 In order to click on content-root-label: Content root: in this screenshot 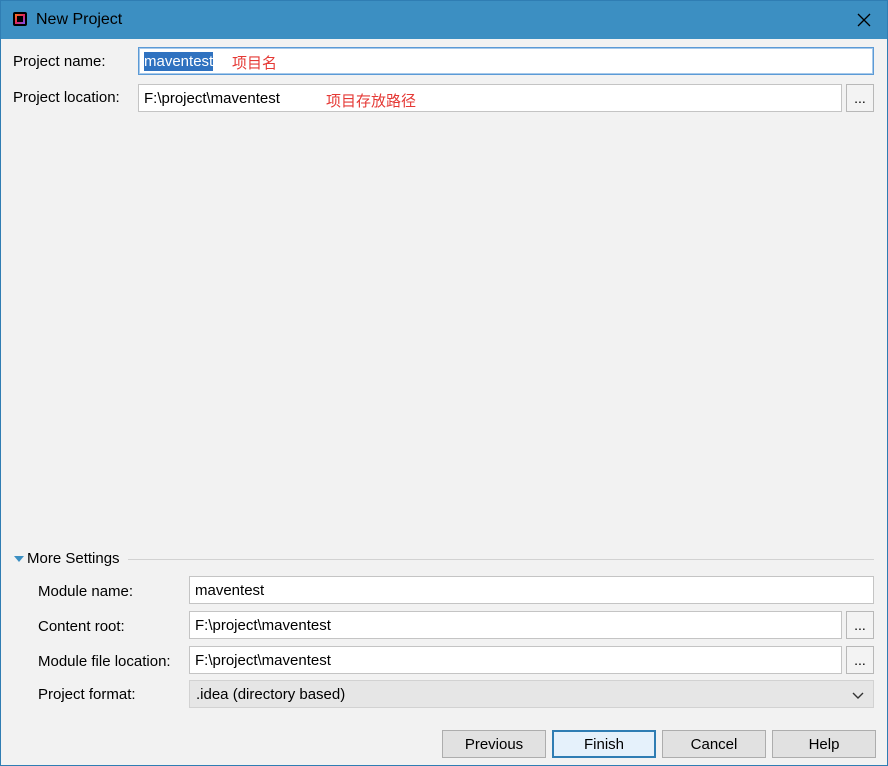, I will do `click(81, 626)`.